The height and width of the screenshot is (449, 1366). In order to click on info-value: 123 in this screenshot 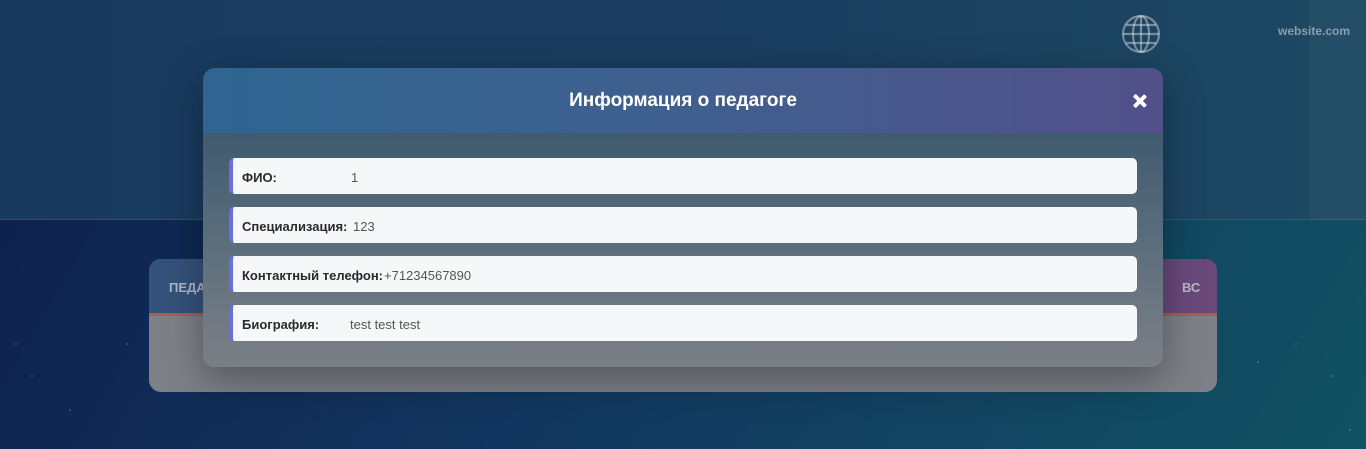, I will do `click(364, 226)`.